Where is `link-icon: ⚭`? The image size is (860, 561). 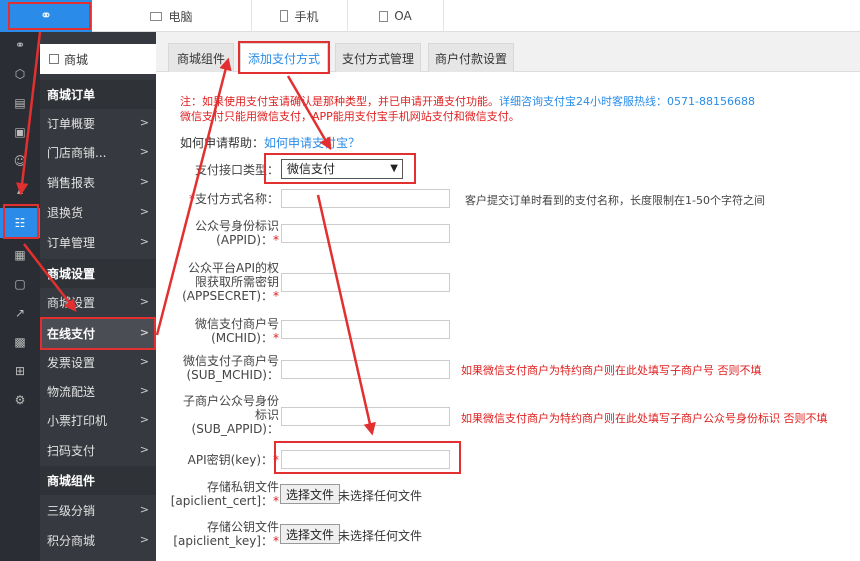
link-icon: ⚭ is located at coordinates (20, 45).